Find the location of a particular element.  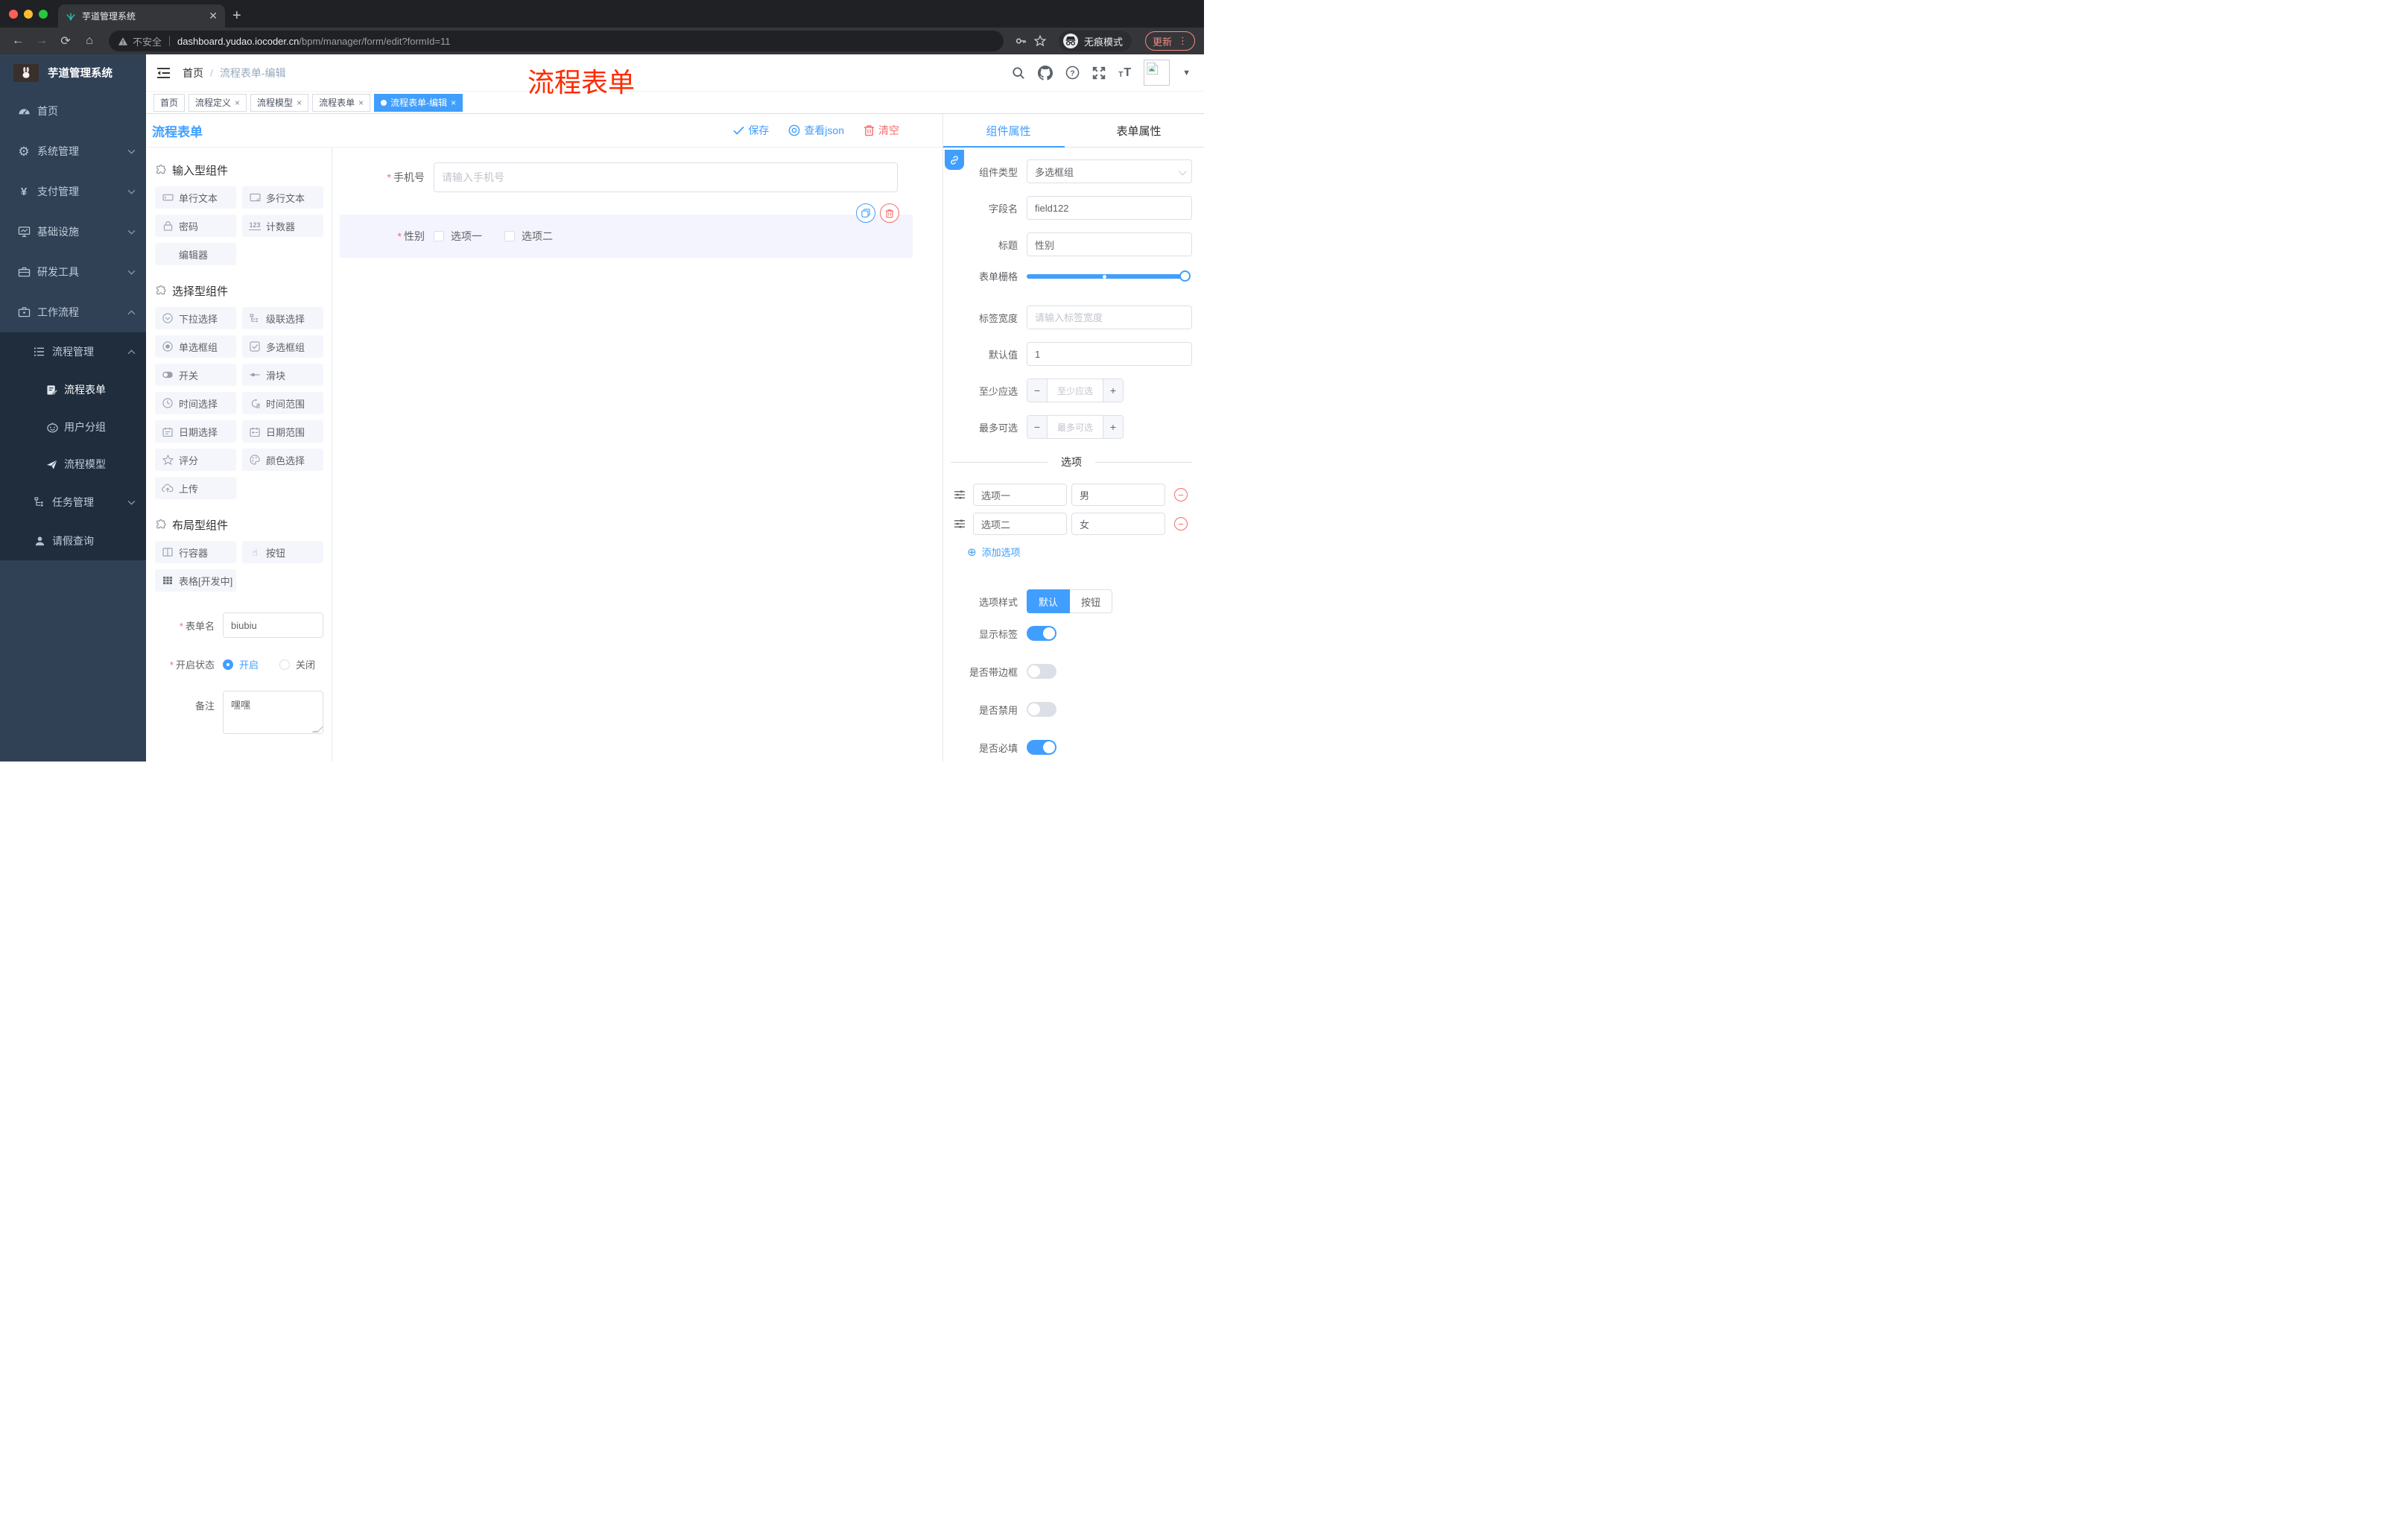

browser-tab: 芋道管理系统 ✕ is located at coordinates (141, 16).